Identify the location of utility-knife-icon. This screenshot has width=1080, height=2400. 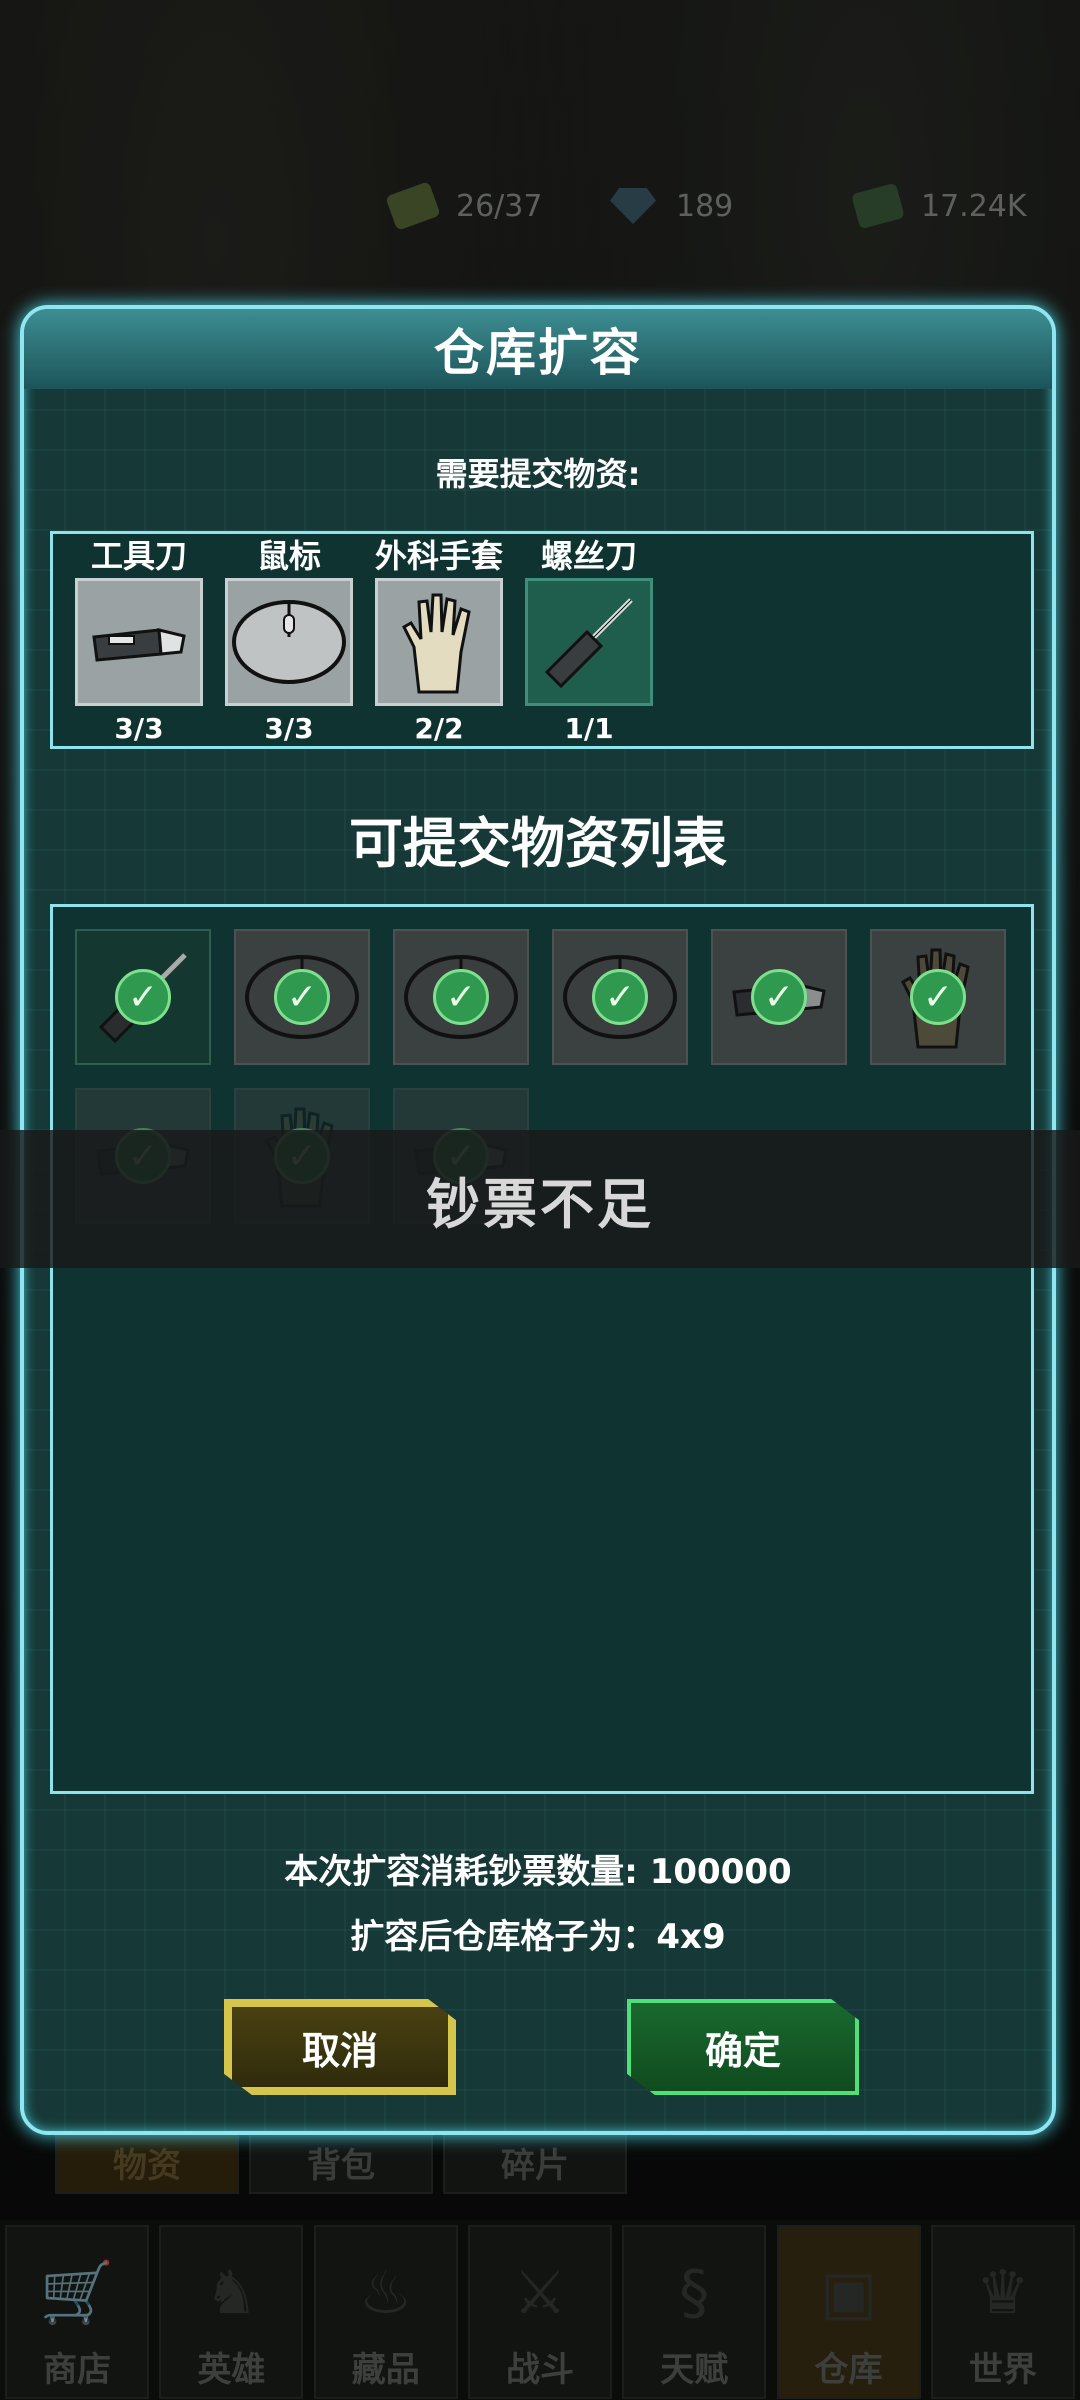
(139, 645).